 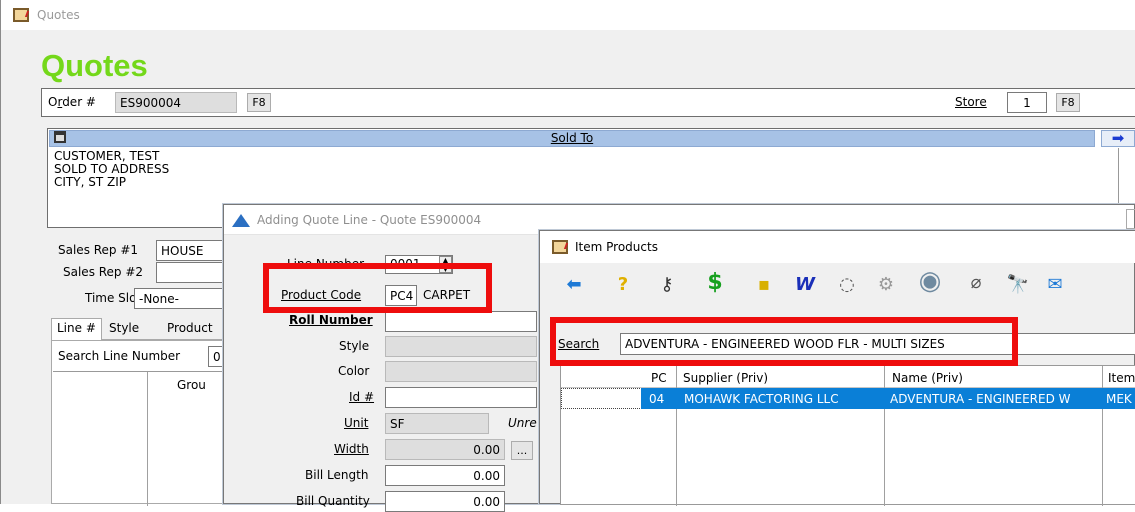 I want to click on column-header-pc: PC, so click(x=659, y=378).